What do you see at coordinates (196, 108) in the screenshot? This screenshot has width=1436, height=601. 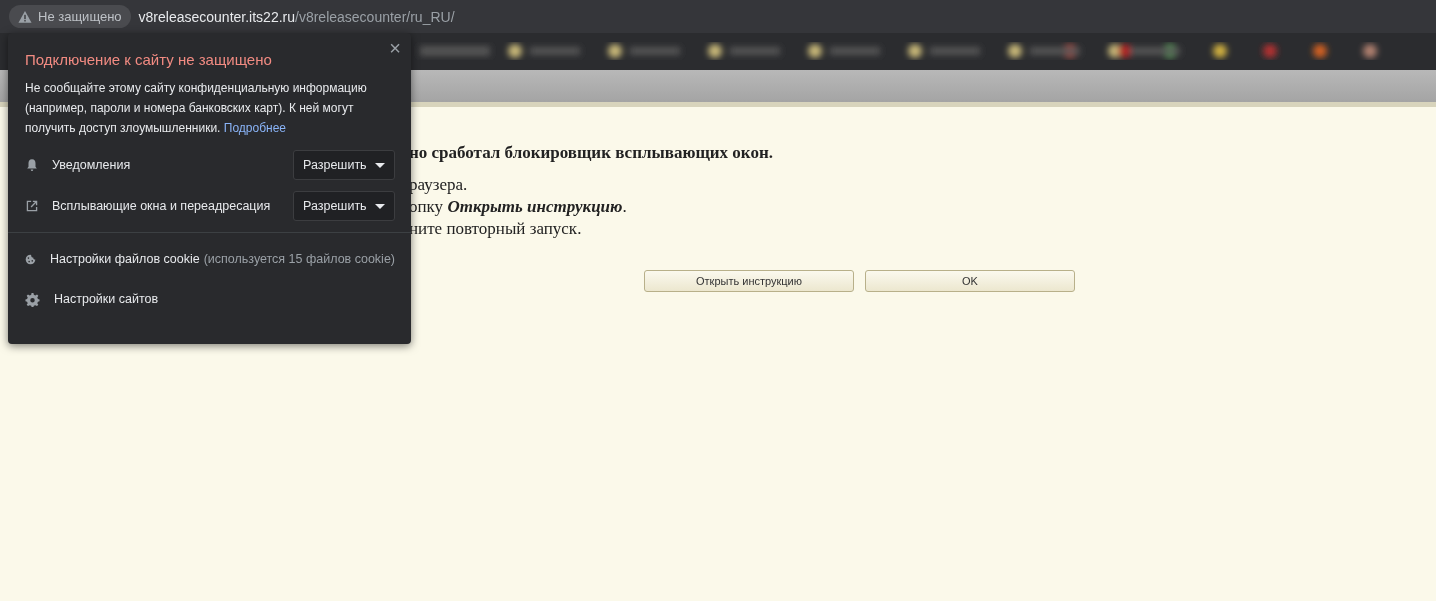 I see `warning-message: Не сообщайте этому сайту конфиденциальную информацию (например, пароли и номера банковских карт). К ней могут получить доступ злоумышленники. Подробнее` at bounding box center [196, 108].